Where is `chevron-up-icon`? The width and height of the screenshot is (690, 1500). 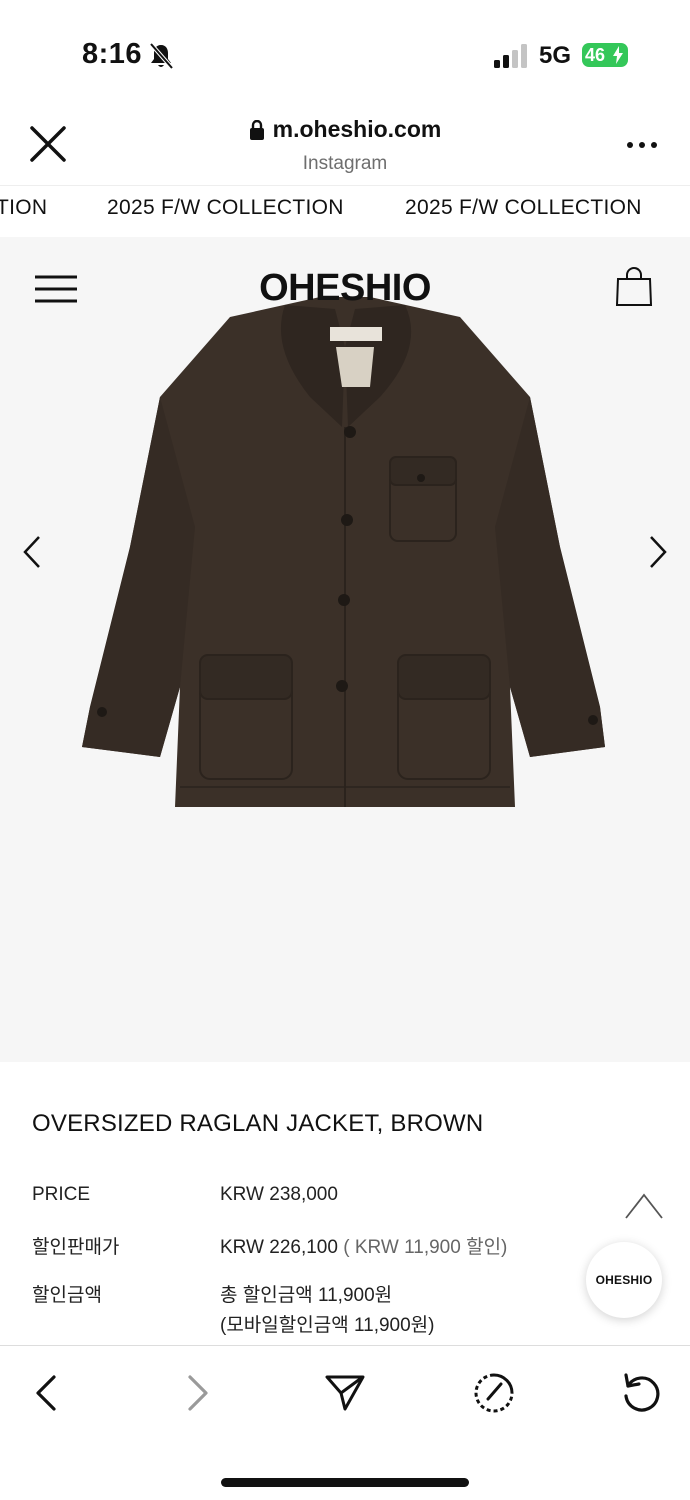 chevron-up-icon is located at coordinates (644, 1206).